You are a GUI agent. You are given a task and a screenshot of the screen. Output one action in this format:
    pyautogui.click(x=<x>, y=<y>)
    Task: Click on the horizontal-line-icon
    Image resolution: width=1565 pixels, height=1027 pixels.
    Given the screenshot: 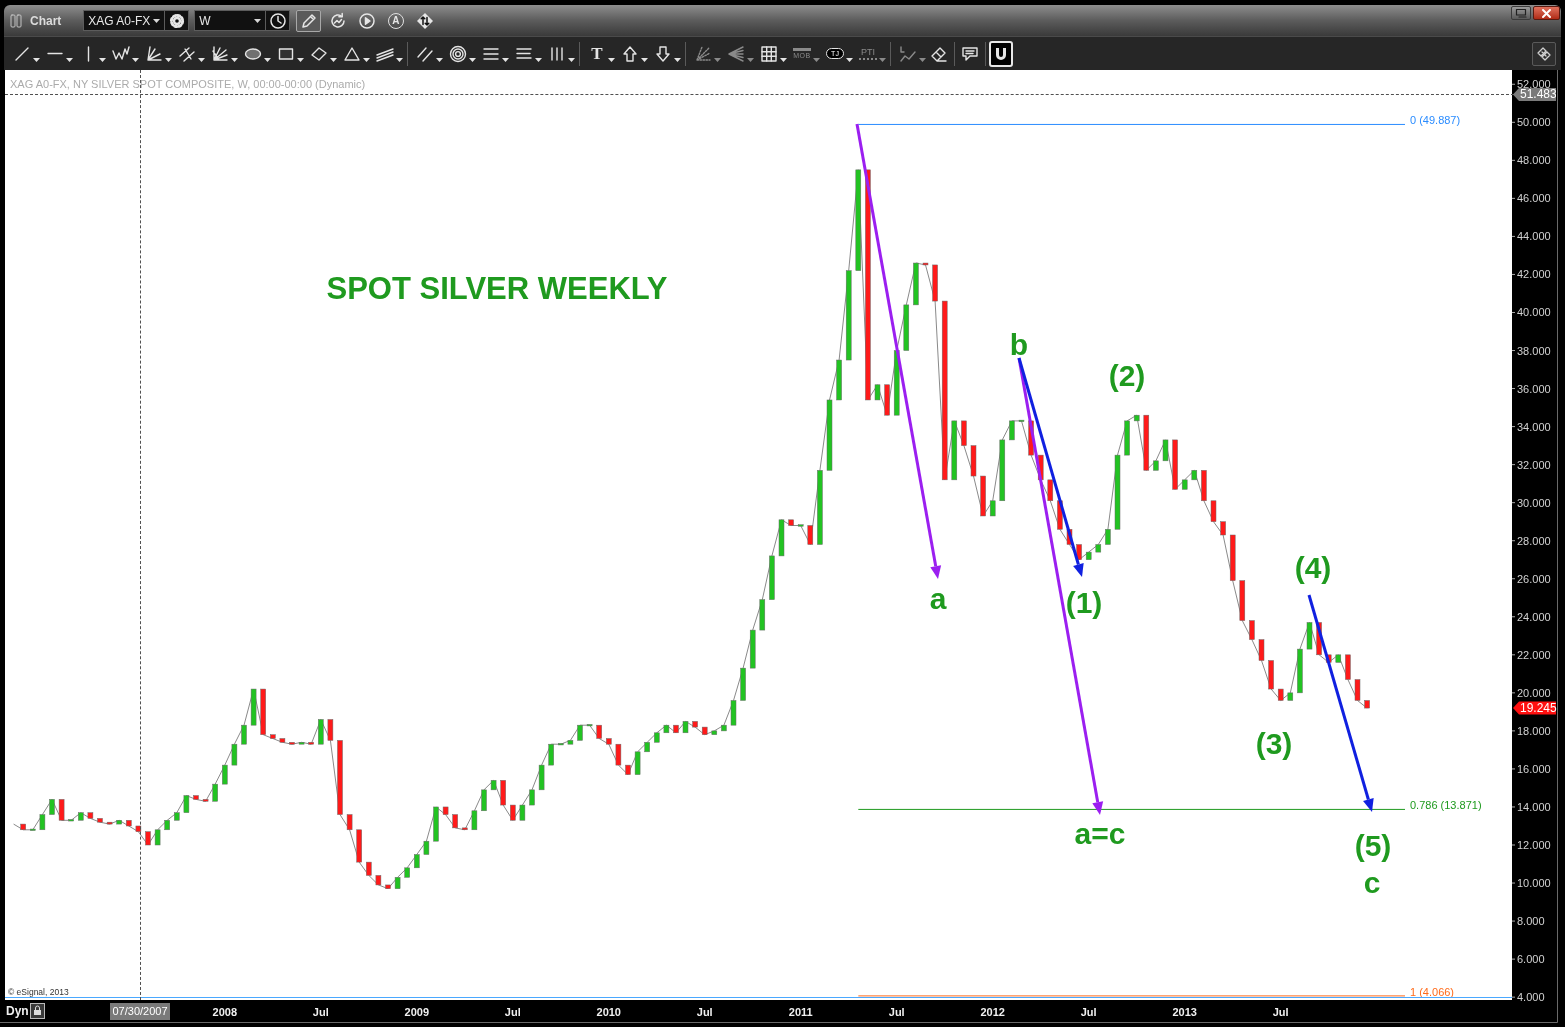 What is the action you would take?
    pyautogui.click(x=55, y=53)
    